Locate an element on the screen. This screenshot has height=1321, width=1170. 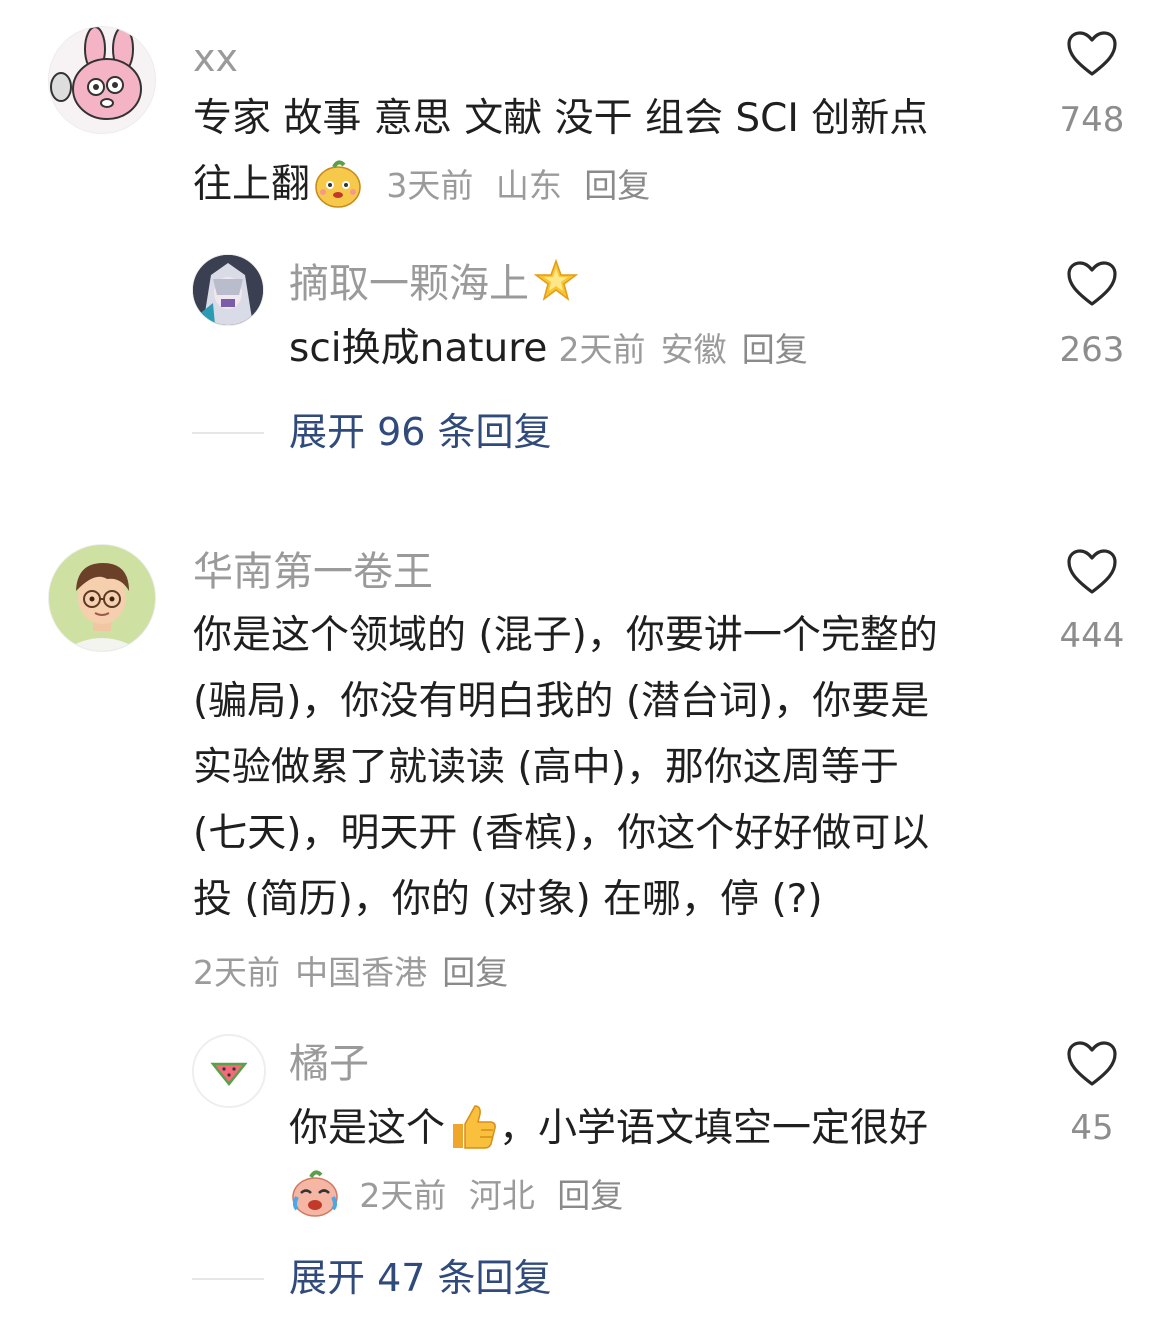
comment-username: 华南第一卷王 is located at coordinates (313, 572).